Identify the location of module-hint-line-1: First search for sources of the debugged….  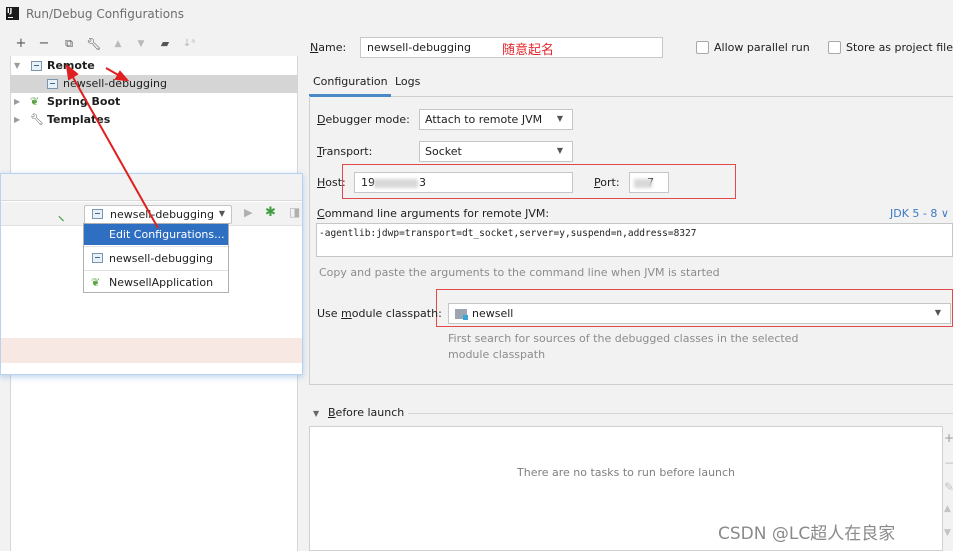
(623, 338).